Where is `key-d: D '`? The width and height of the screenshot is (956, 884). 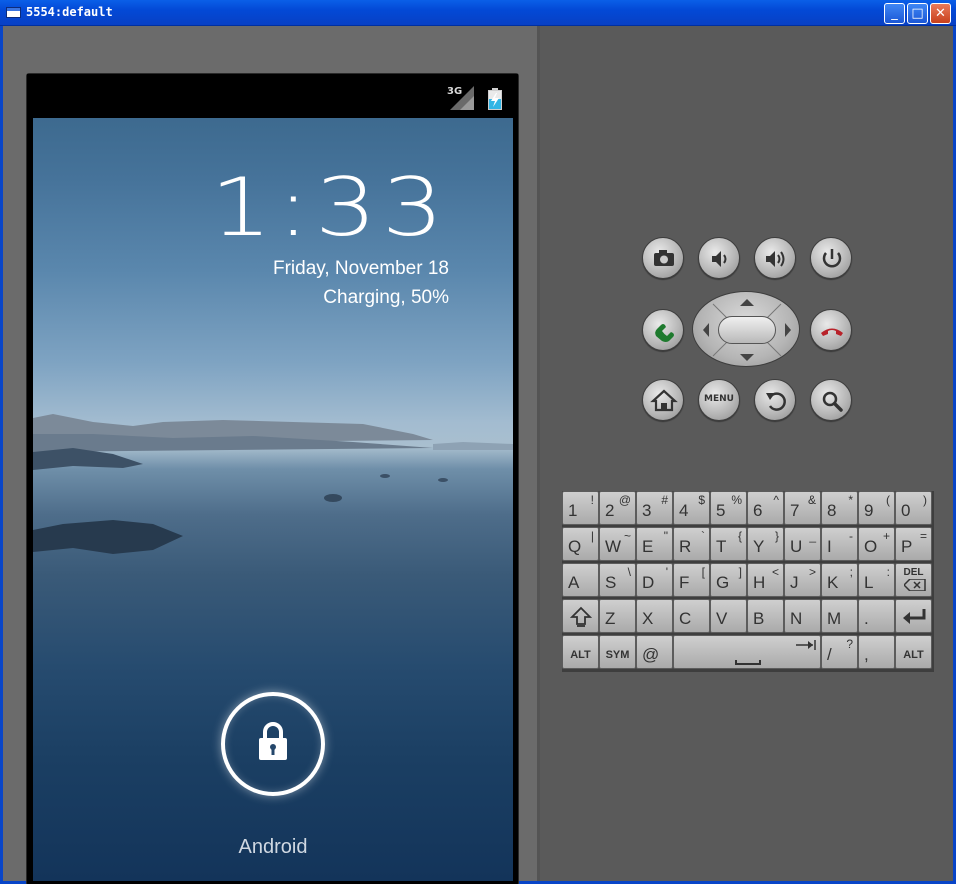
key-d: D ' is located at coordinates (654, 580).